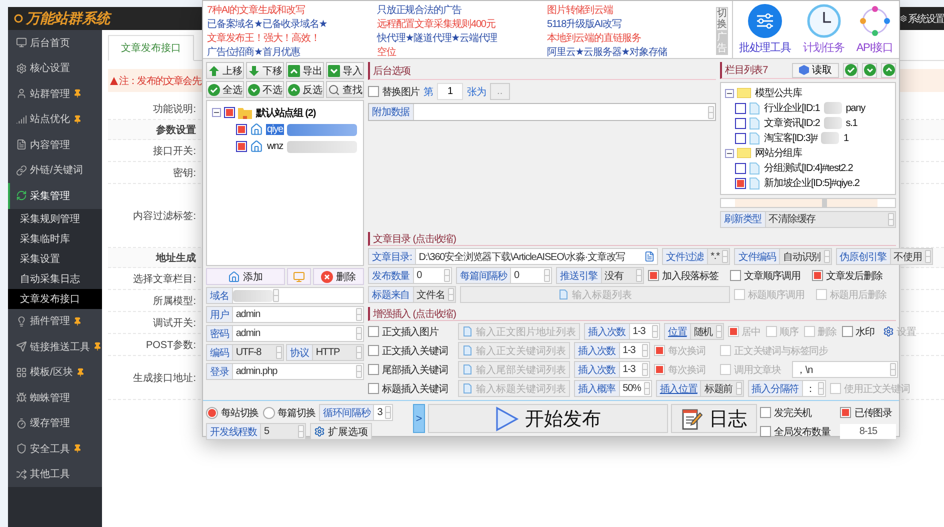 This screenshot has height=527, width=944. I want to click on delete-button: 删除, so click(338, 276).